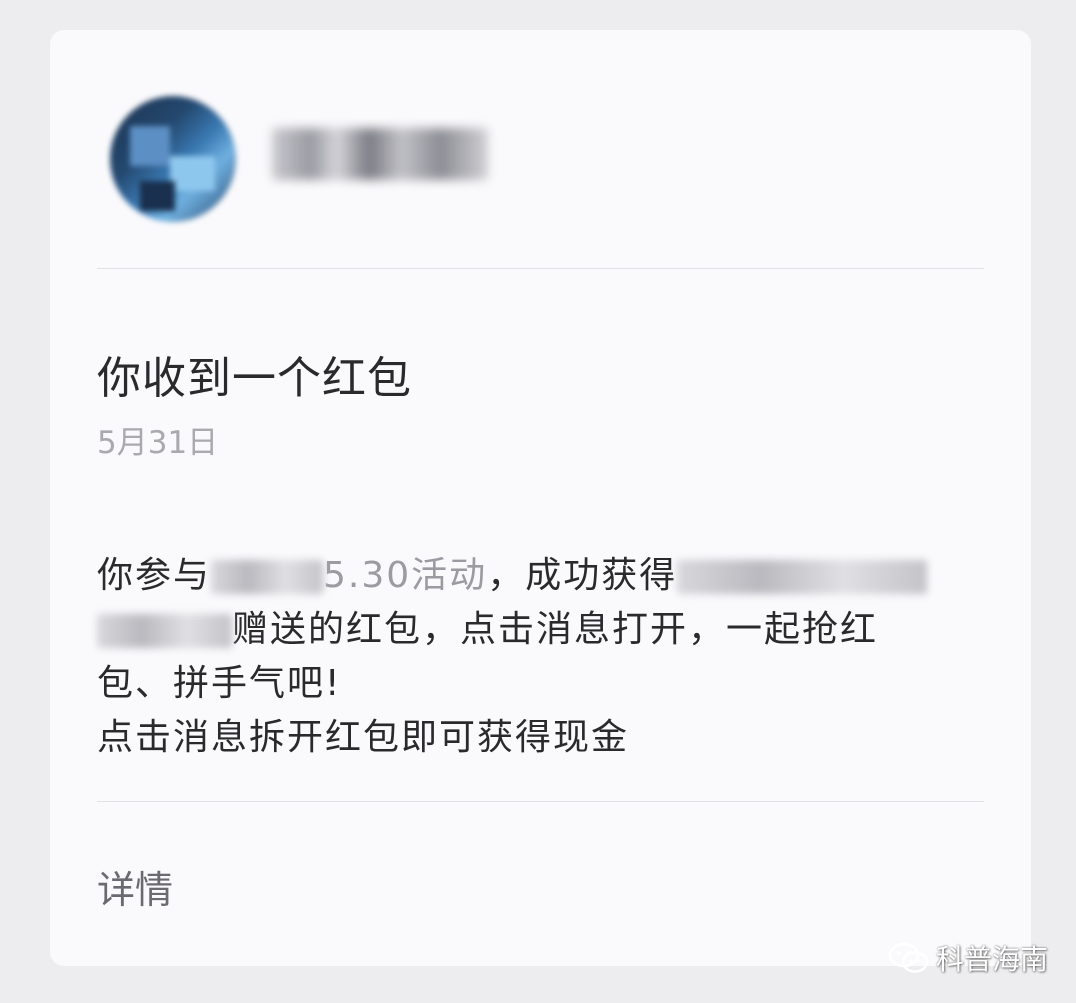  What do you see at coordinates (380, 154) in the screenshot?
I see `sender-name-blurred` at bounding box center [380, 154].